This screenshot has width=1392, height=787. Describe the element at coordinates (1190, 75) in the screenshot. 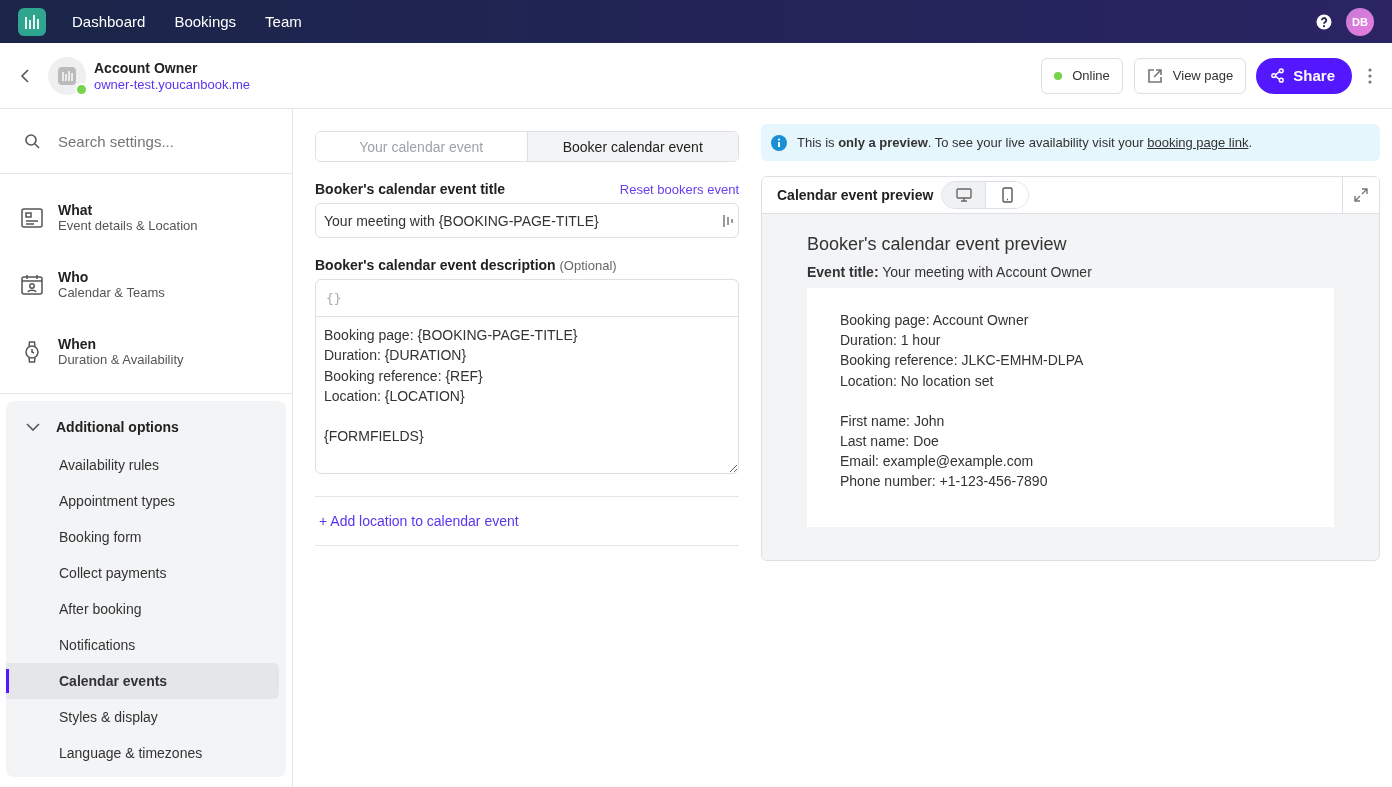

I see `view-page-button: View page` at that location.